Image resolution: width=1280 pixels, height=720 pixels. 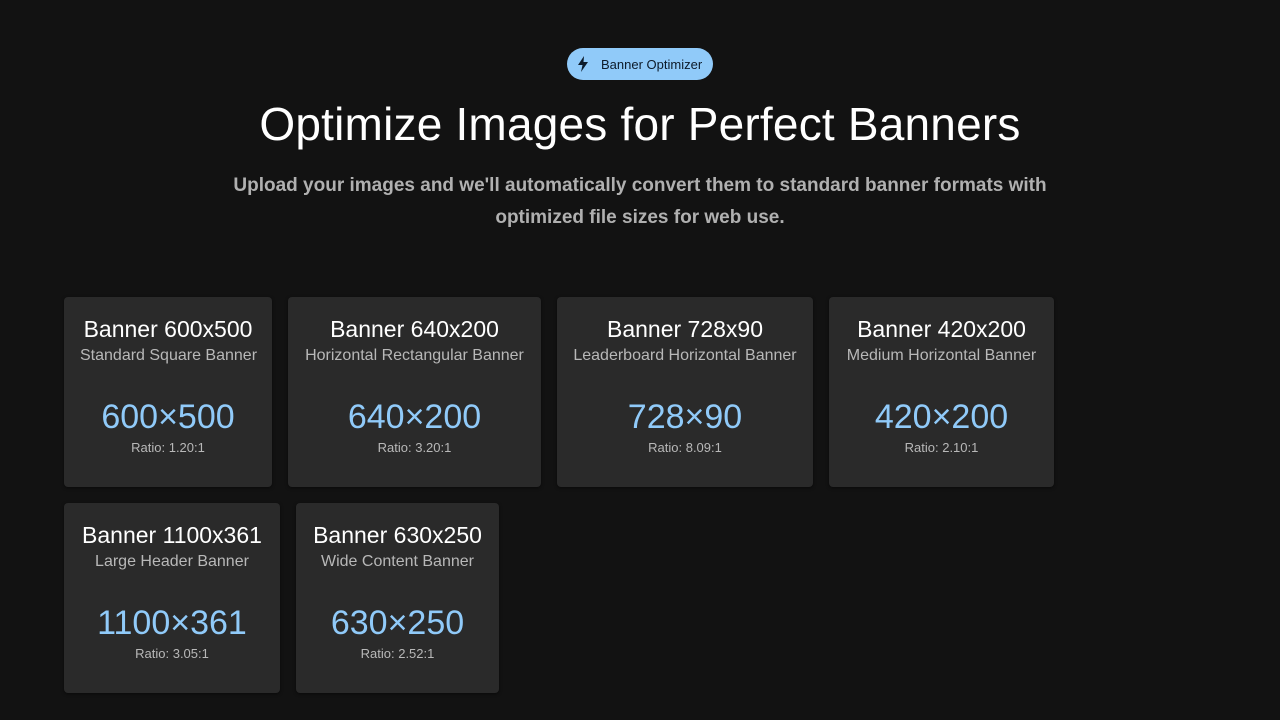 What do you see at coordinates (397, 561) in the screenshot?
I see `banner-description: Wide Content Banner` at bounding box center [397, 561].